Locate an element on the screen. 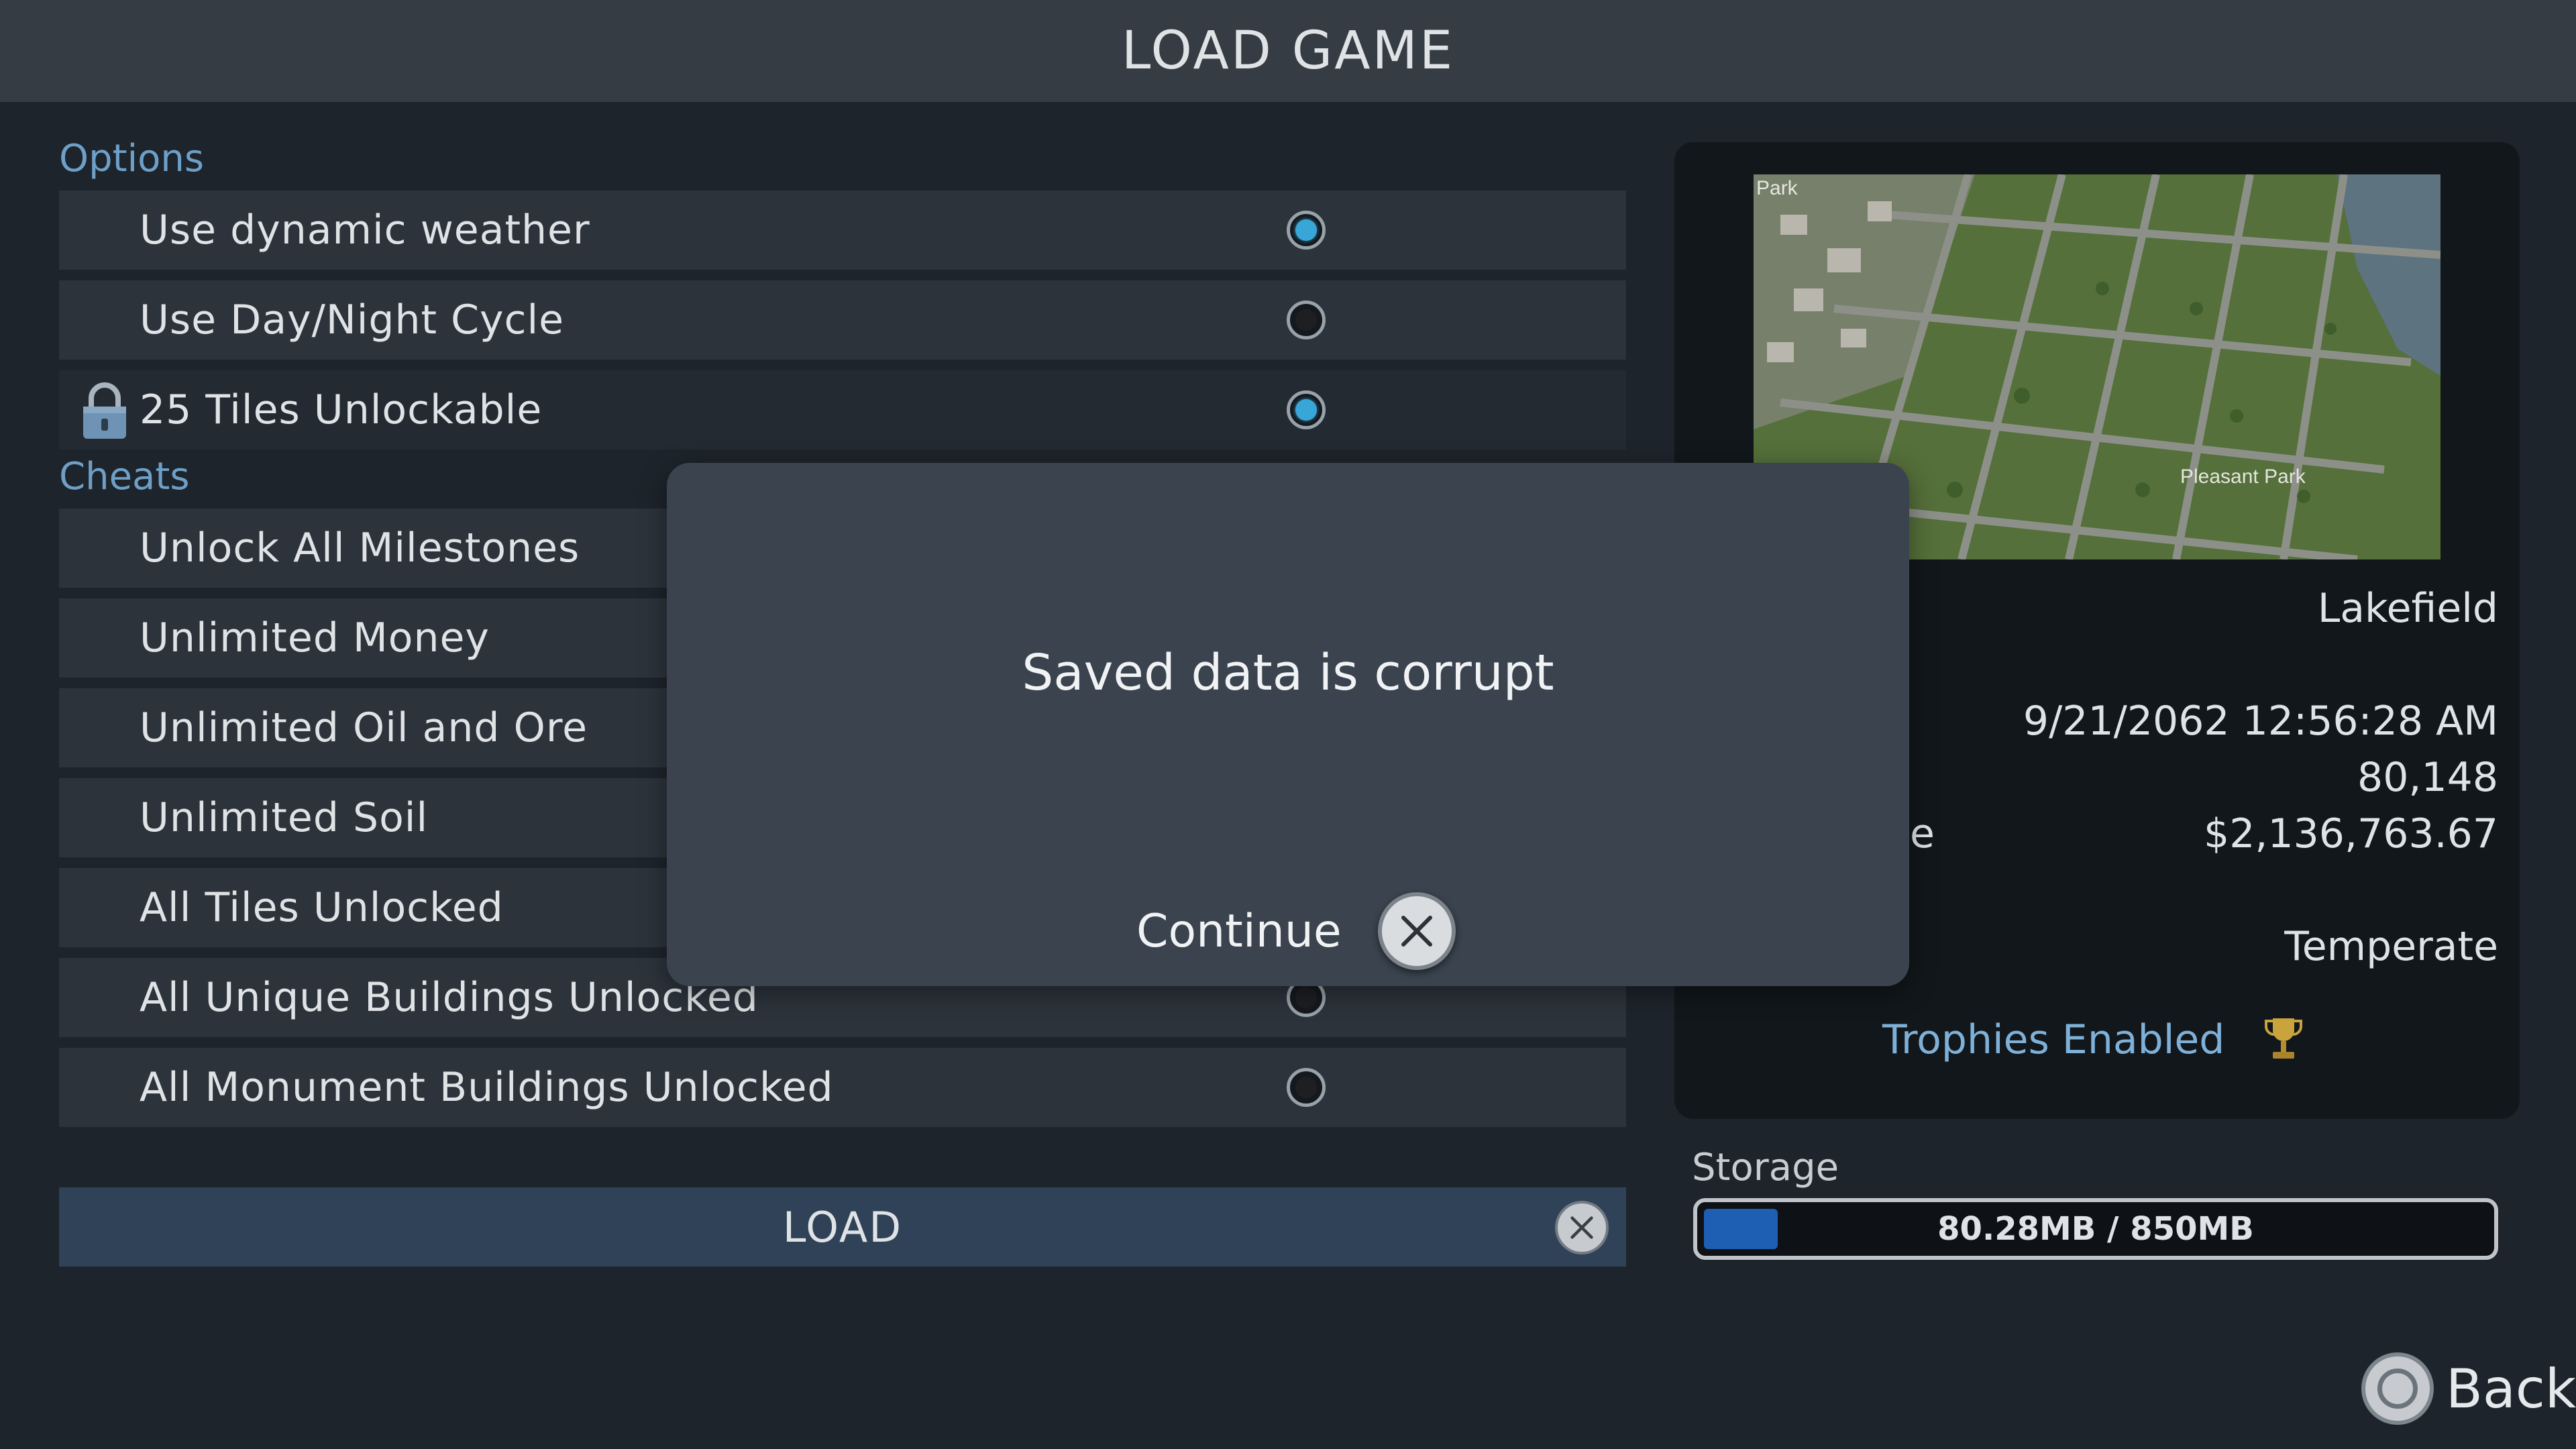  option-label: Use Day/Night Cycle is located at coordinates (352, 320).